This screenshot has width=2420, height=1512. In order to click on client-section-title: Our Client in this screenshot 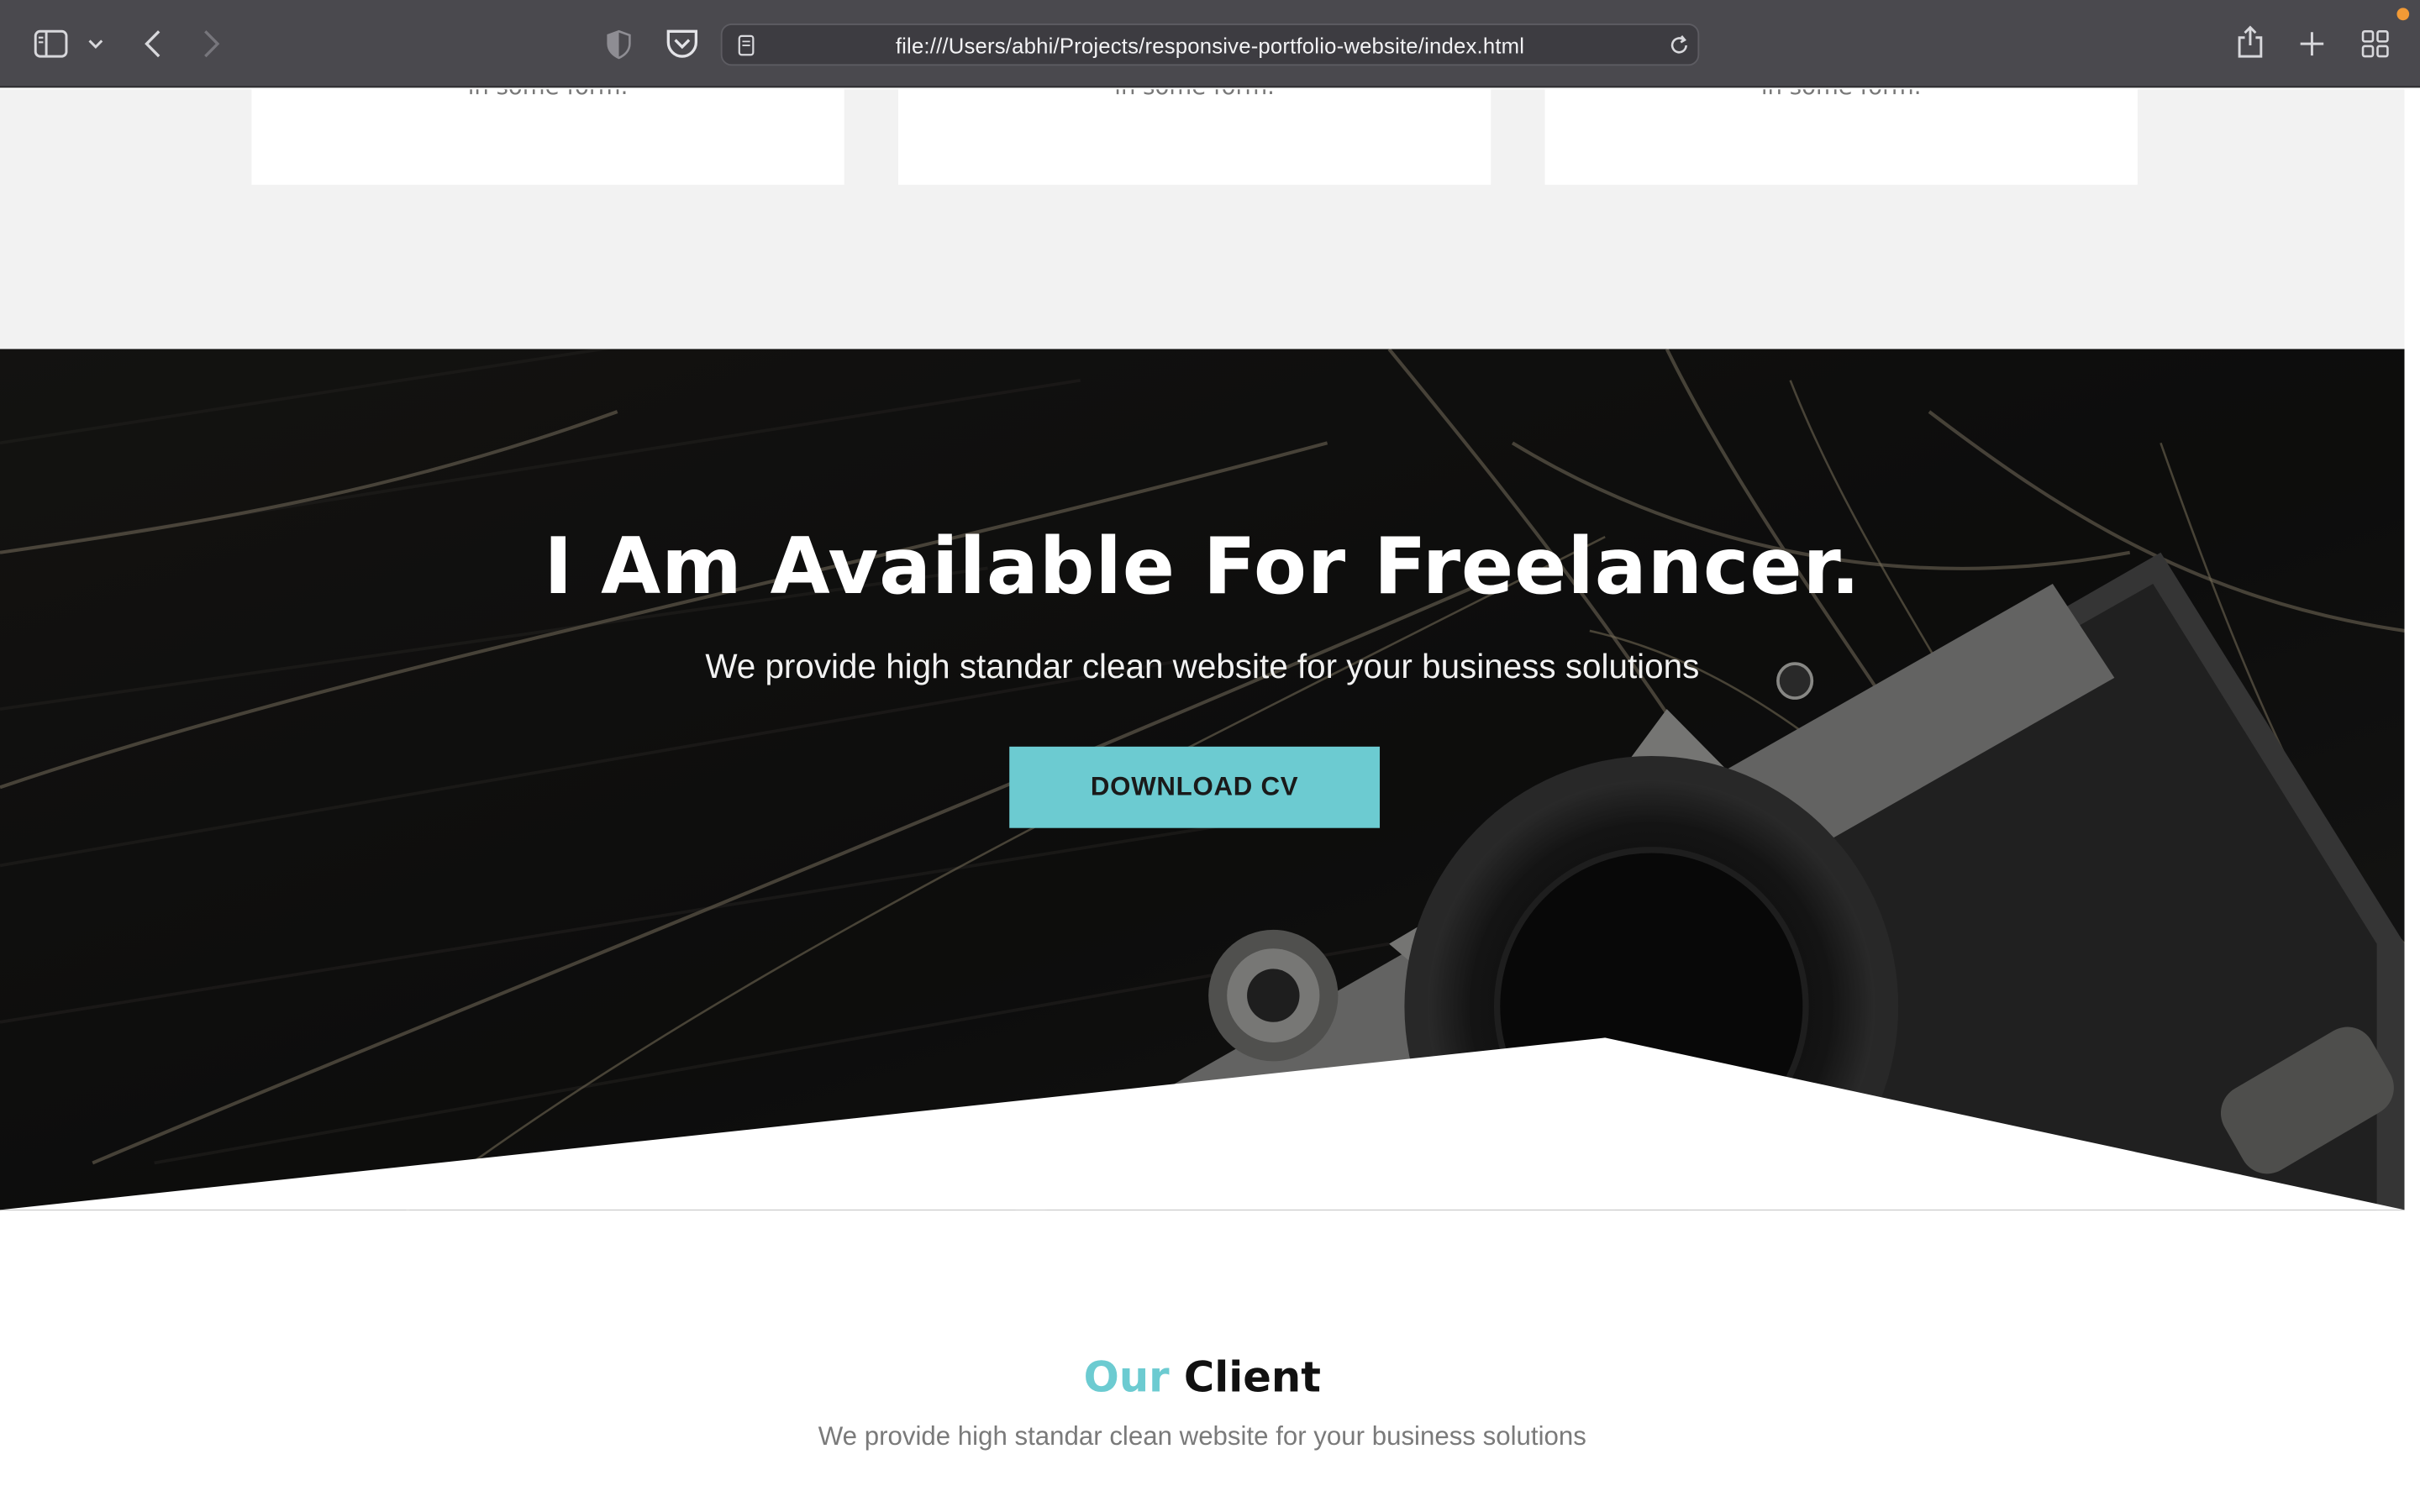, I will do `click(1202, 1378)`.